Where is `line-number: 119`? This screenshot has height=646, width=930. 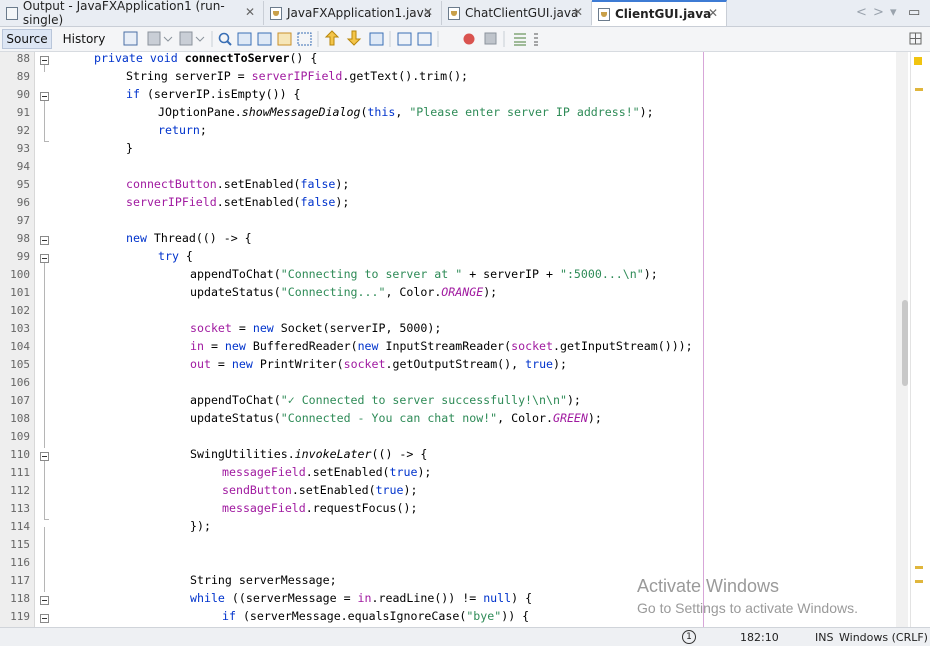 line-number: 119 is located at coordinates (20, 616).